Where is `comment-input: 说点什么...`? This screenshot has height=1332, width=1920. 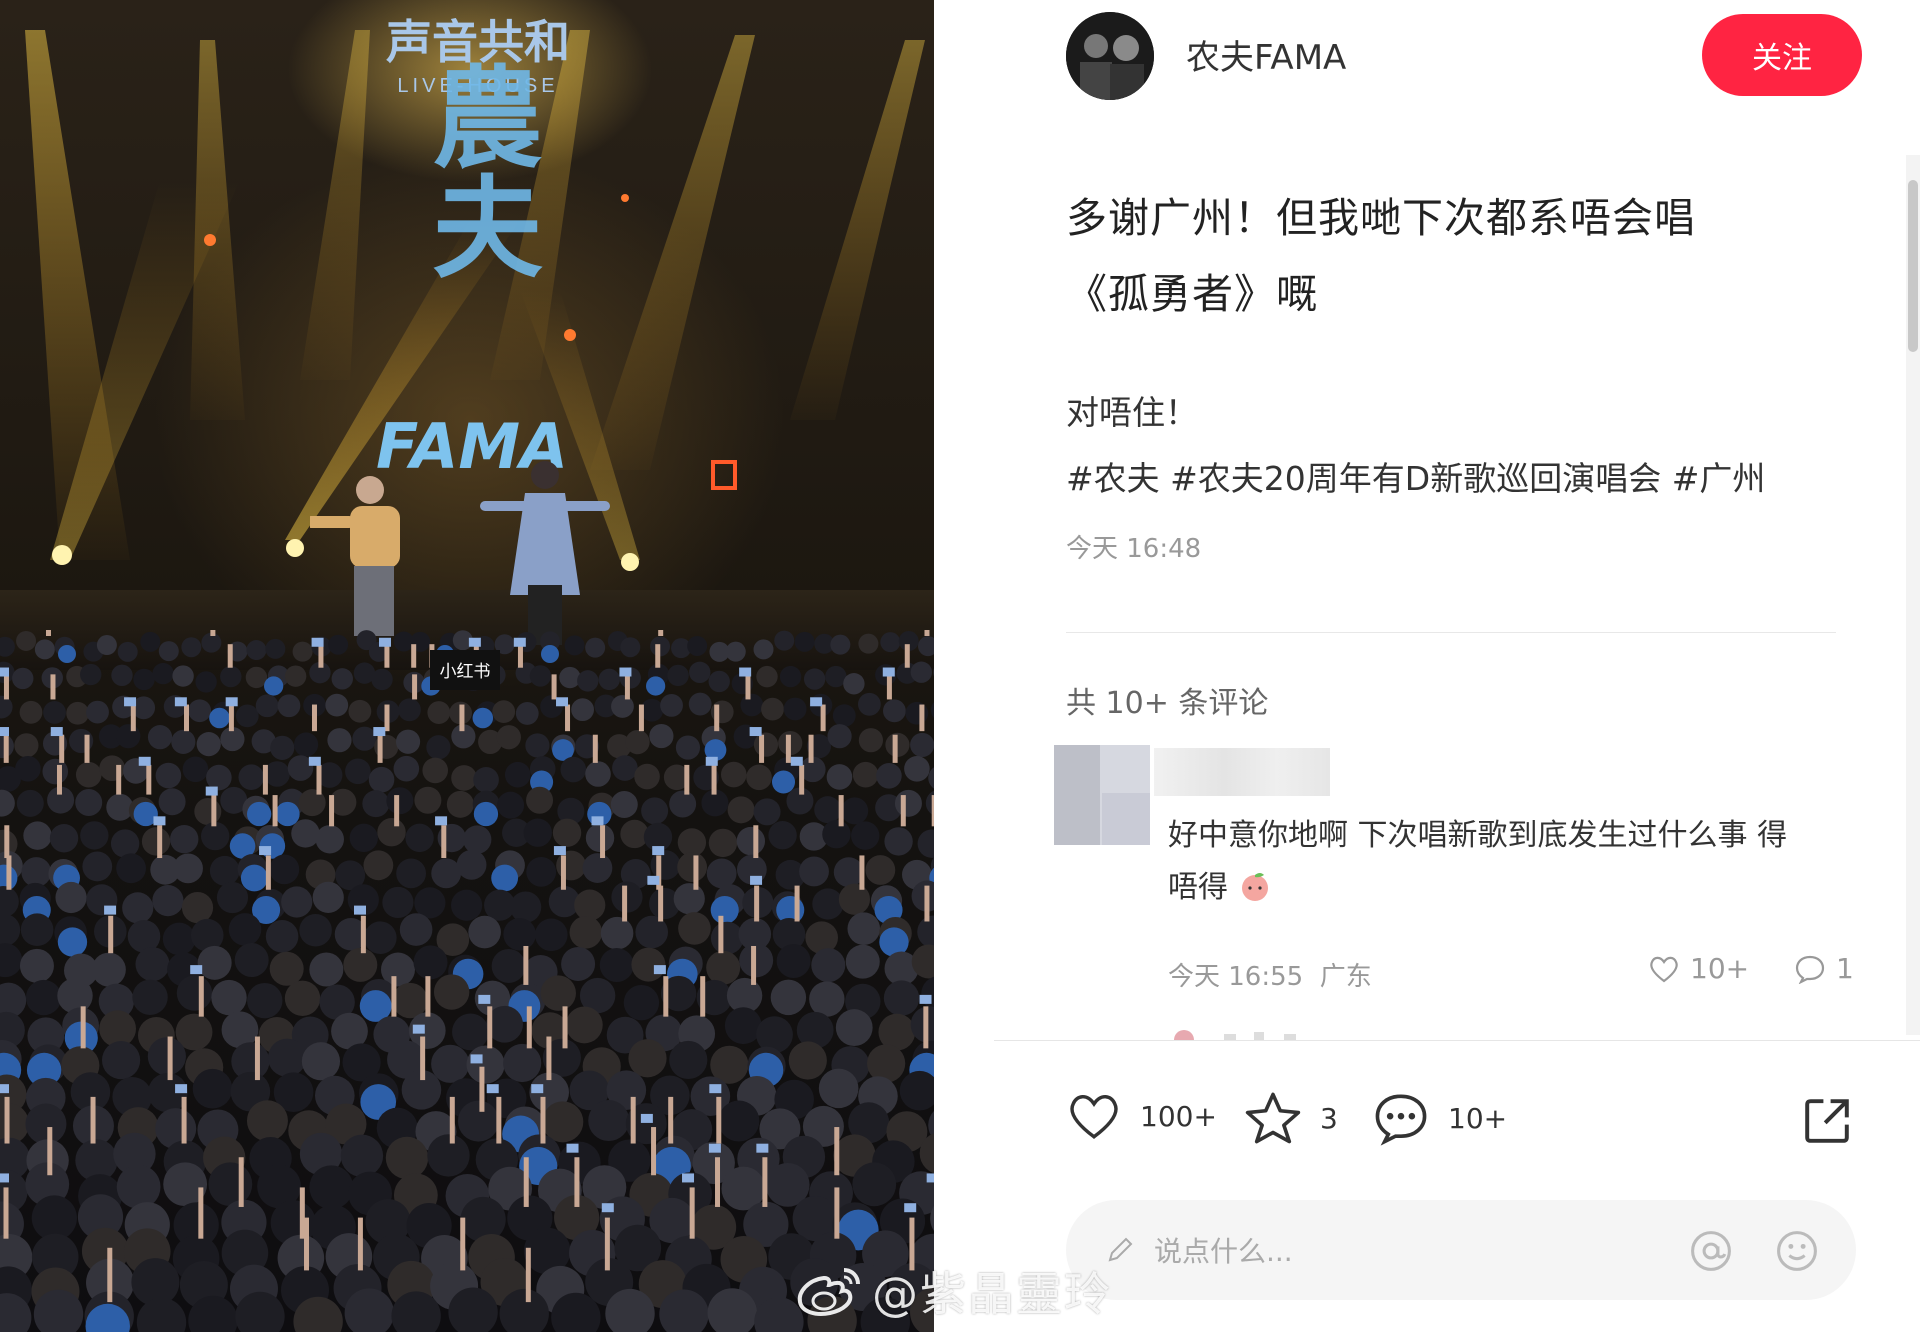 comment-input: 说点什么... is located at coordinates (1461, 1250).